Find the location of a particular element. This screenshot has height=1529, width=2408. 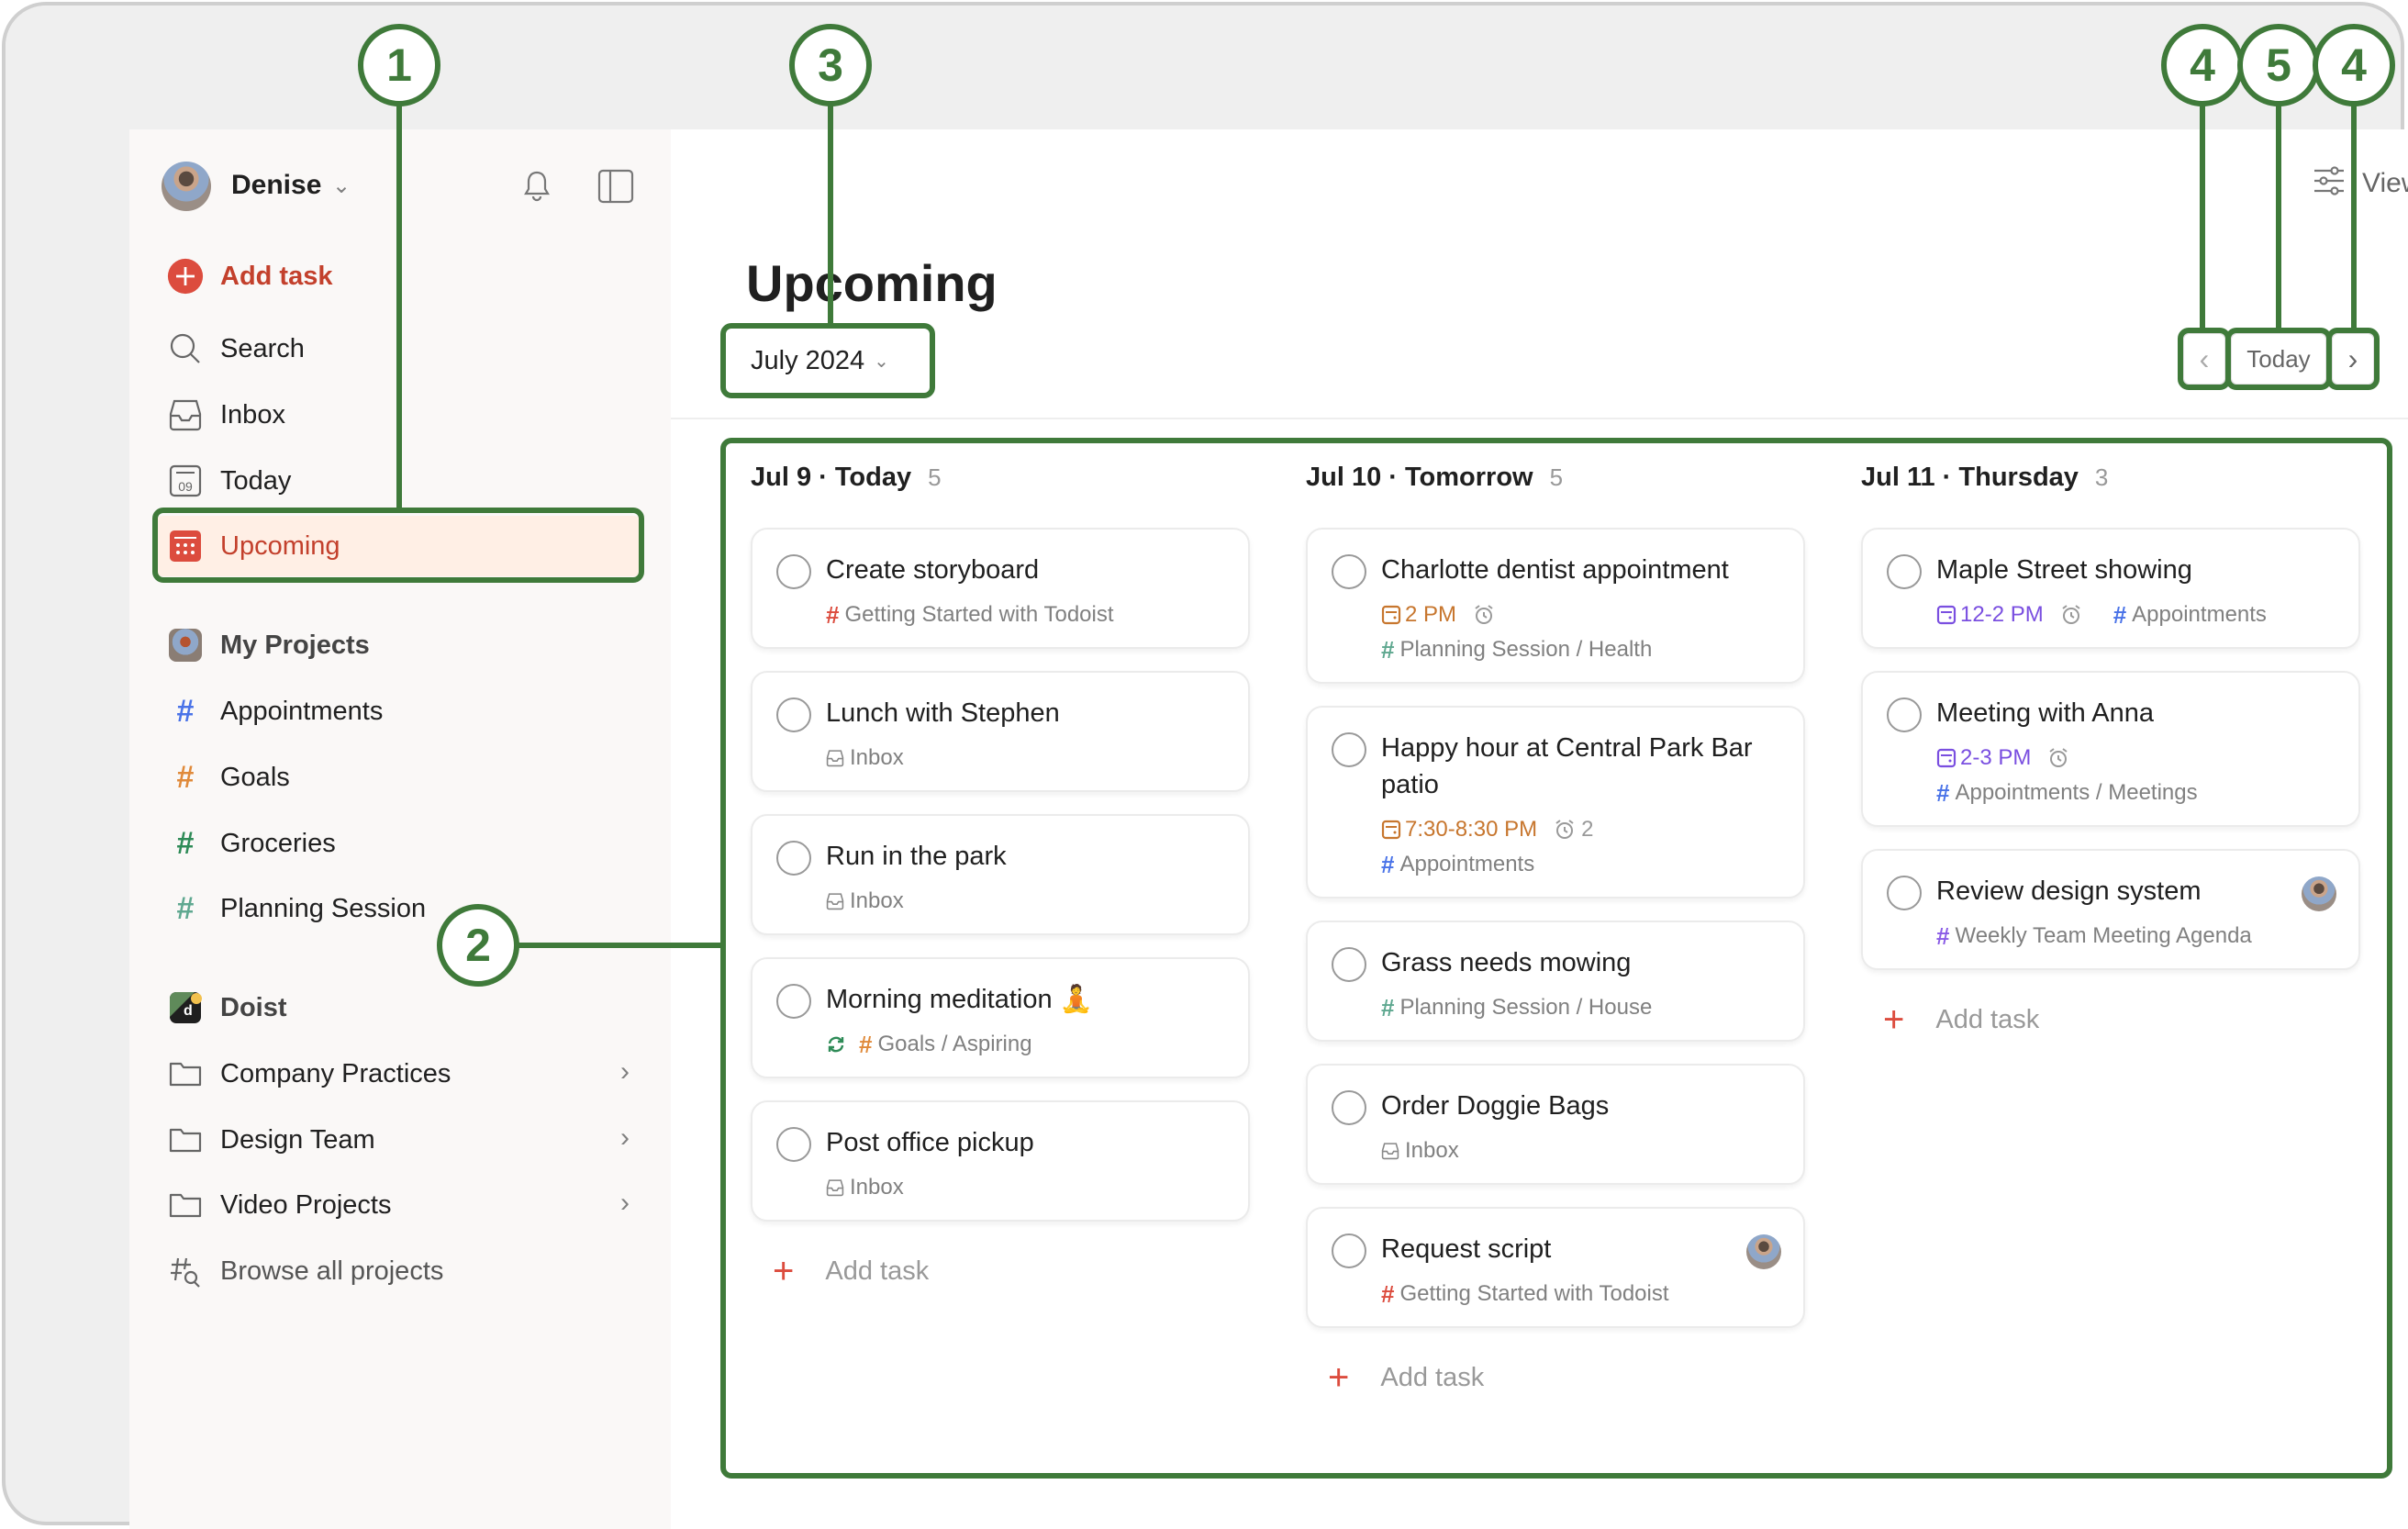

view-label: View is located at coordinates (2385, 182).